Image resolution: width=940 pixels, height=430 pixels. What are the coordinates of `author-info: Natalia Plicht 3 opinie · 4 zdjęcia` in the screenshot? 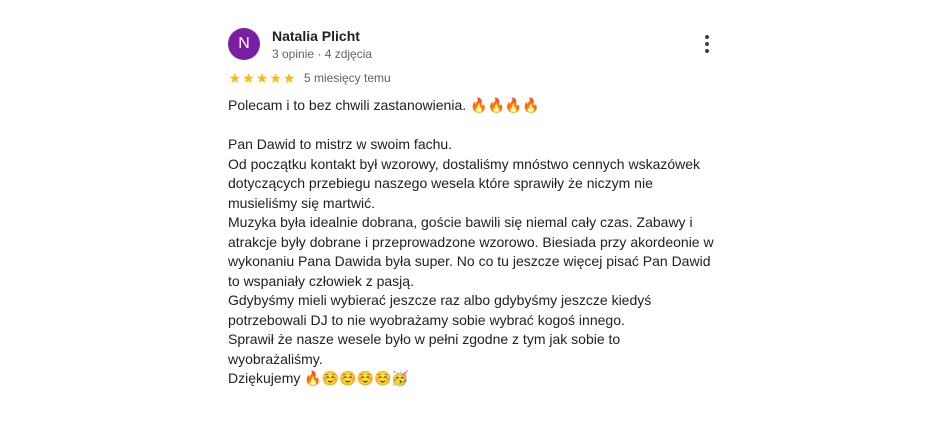 It's located at (322, 44).